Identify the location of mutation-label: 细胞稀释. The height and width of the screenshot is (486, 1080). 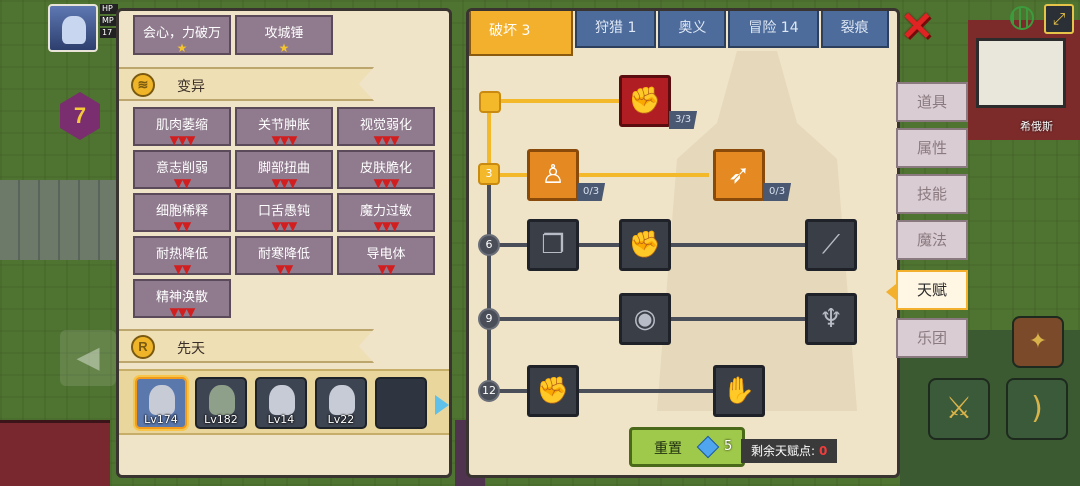
(181, 211).